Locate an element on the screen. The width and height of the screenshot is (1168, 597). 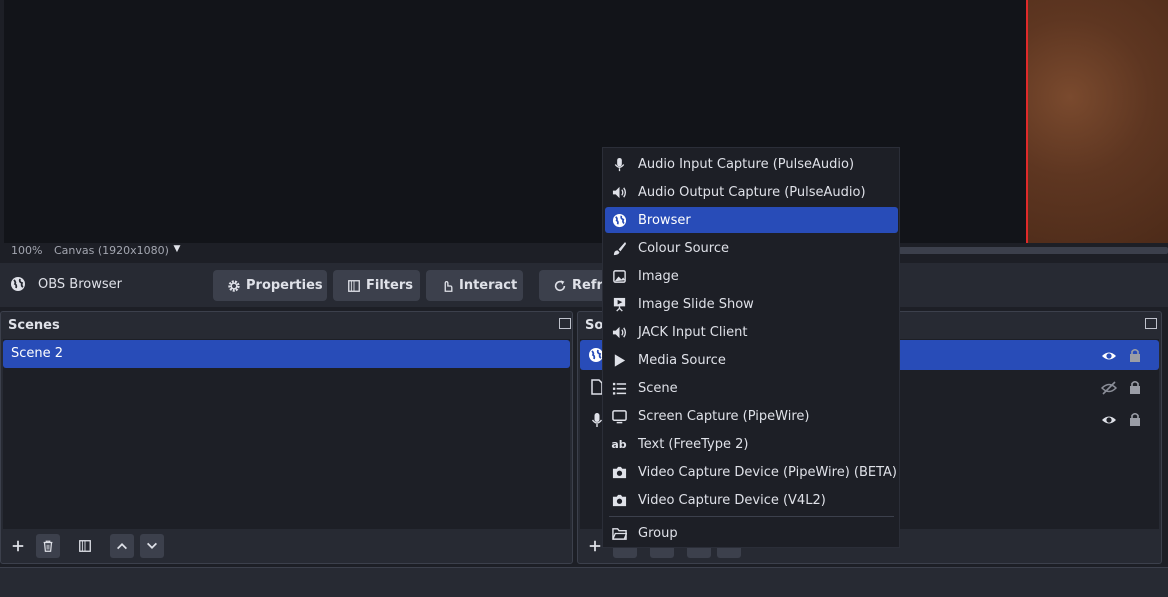
scene-label: Scene 2 is located at coordinates (37, 353).